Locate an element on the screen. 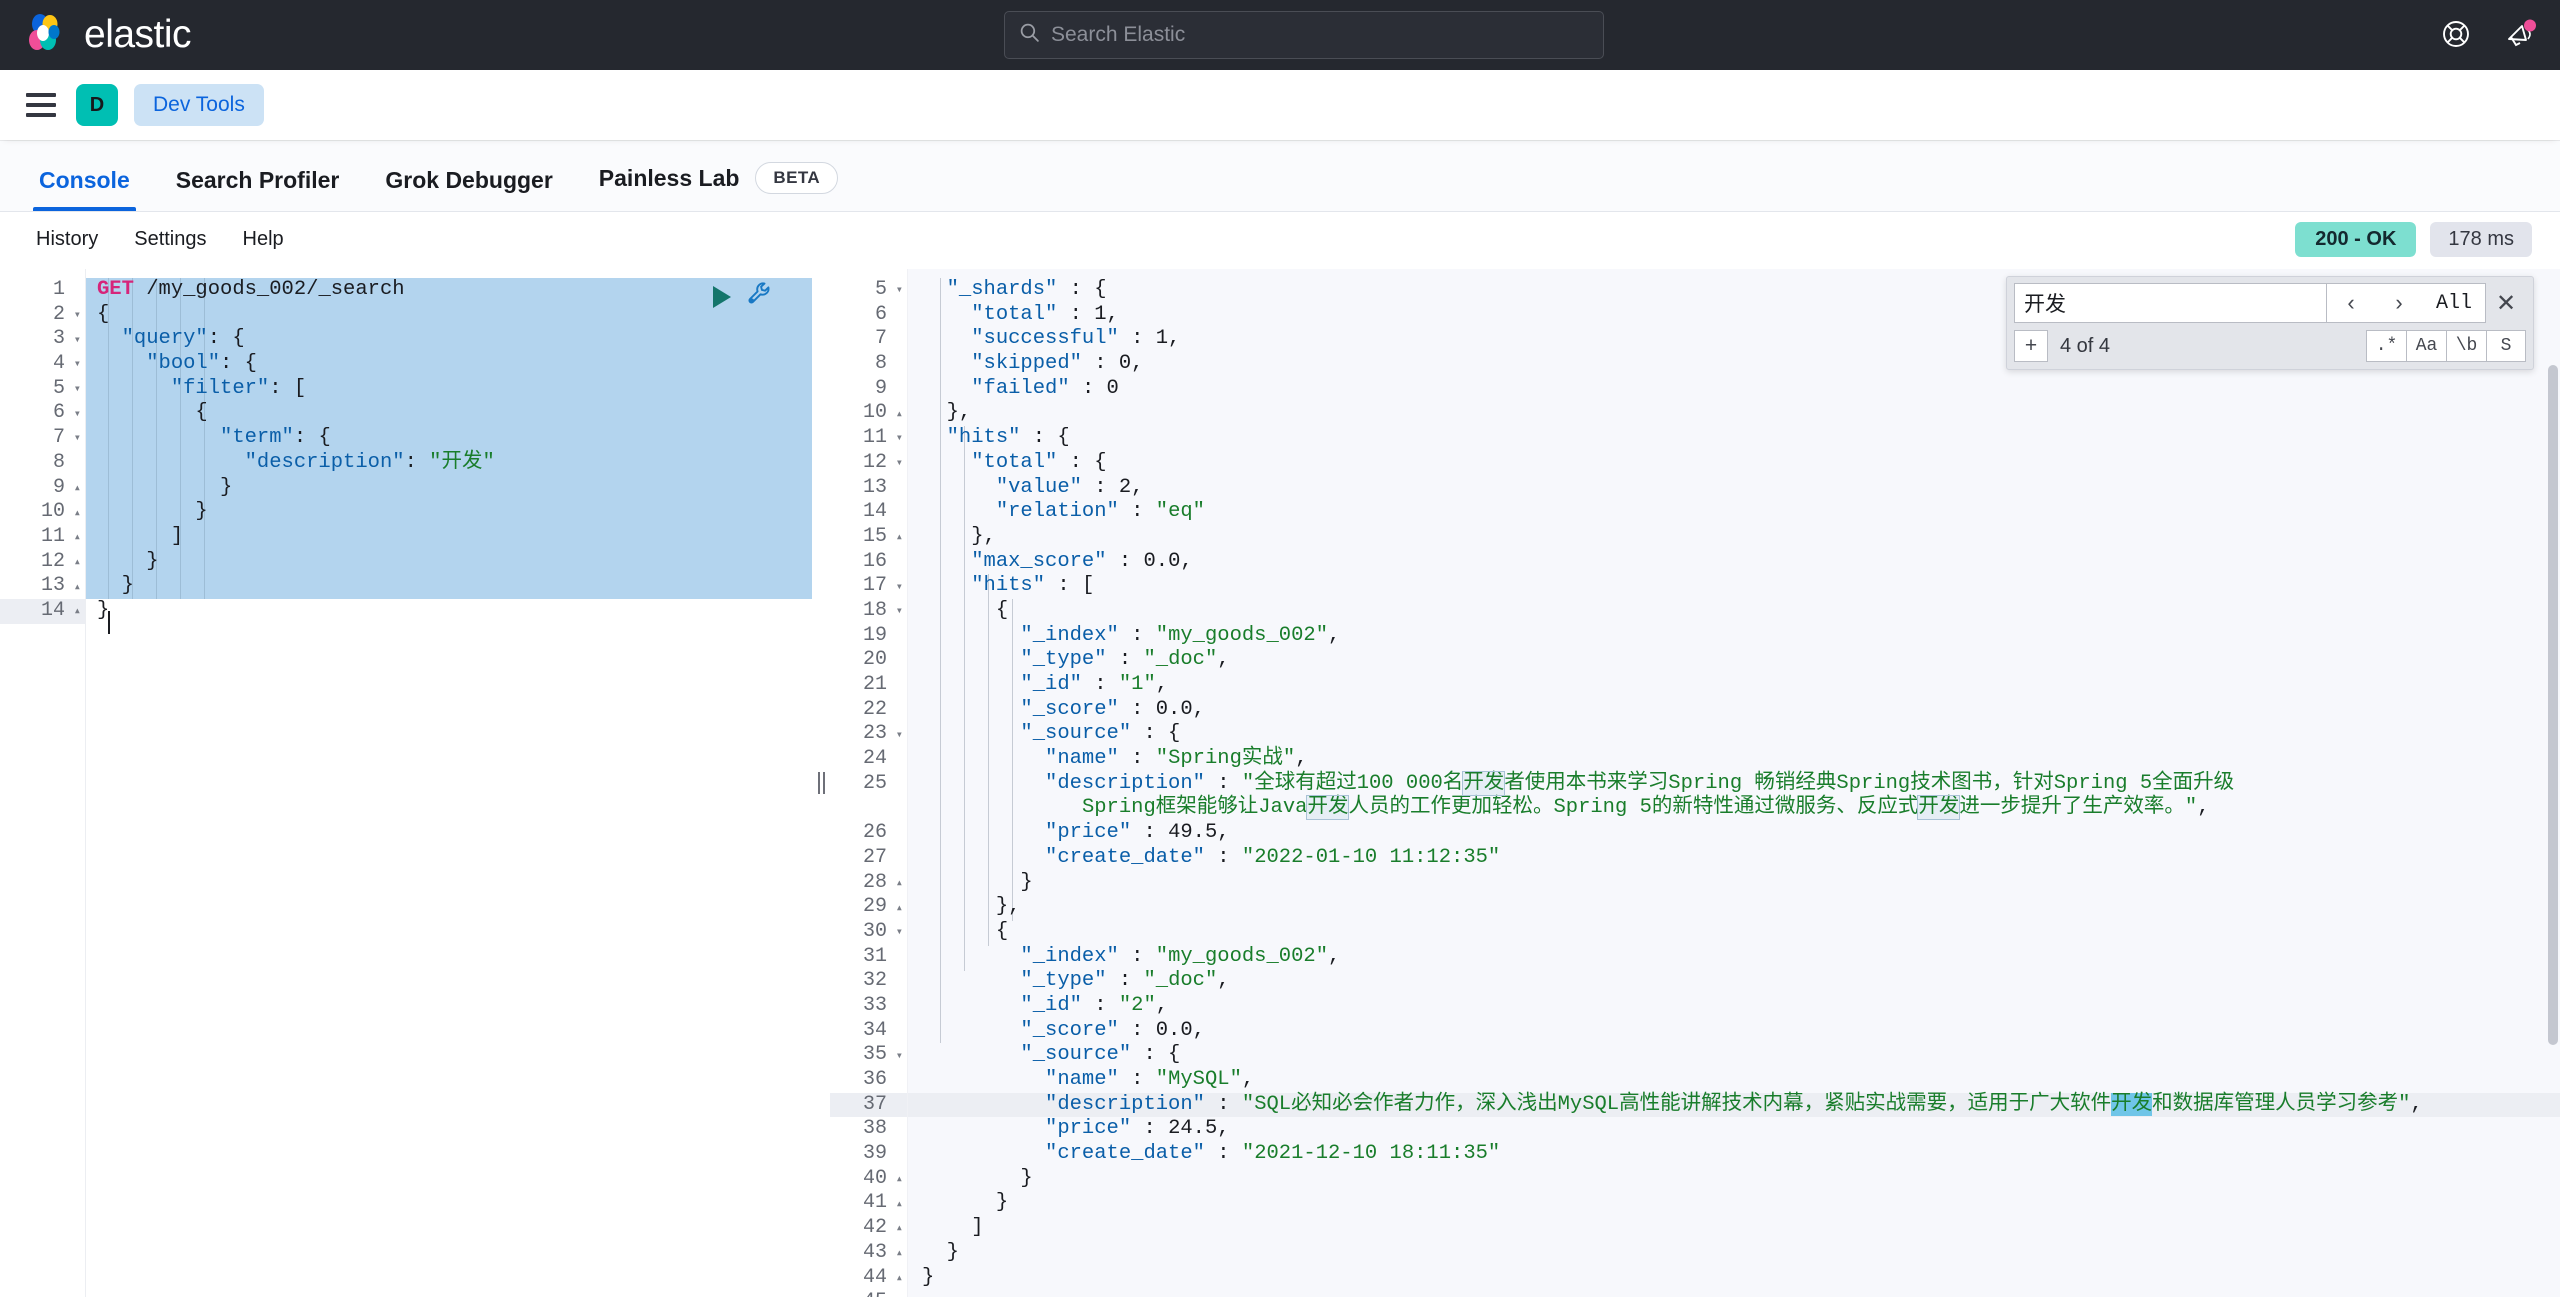 The height and width of the screenshot is (1297, 2560). editor-code-line: "query": { is located at coordinates (449, 339).